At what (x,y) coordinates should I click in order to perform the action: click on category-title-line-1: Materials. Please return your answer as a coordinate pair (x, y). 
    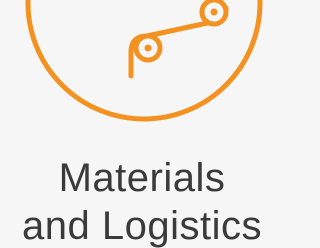
    Looking at the image, I should click on (142, 178).